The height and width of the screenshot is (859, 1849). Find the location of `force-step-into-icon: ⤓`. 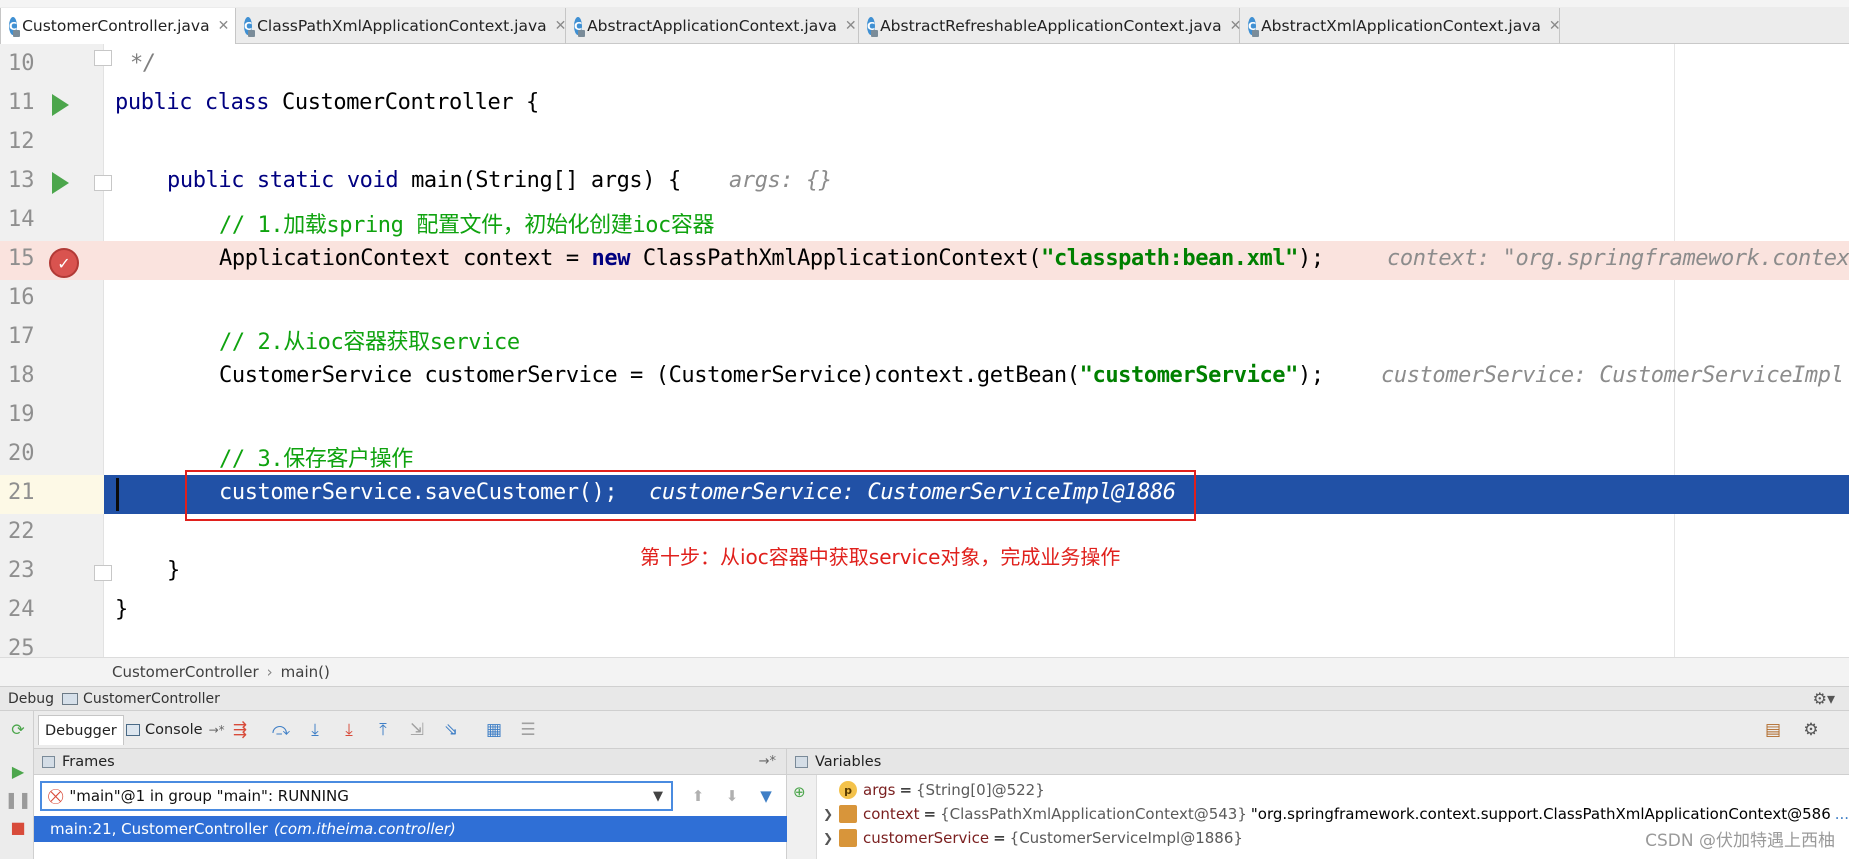

force-step-into-icon: ⤓ is located at coordinates (349, 730).